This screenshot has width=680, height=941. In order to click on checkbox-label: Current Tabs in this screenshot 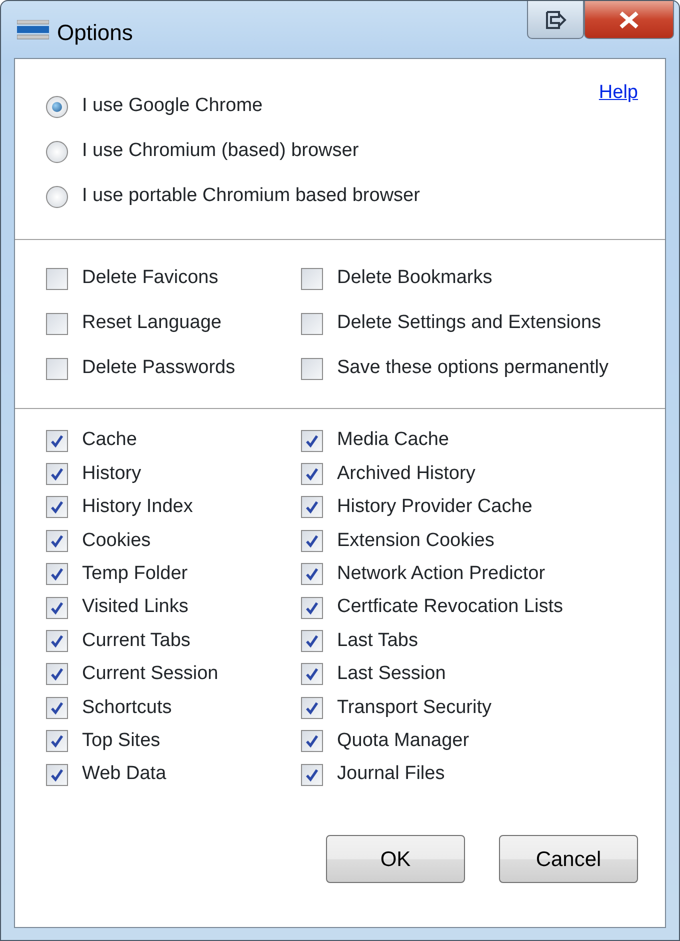, I will do `click(136, 641)`.